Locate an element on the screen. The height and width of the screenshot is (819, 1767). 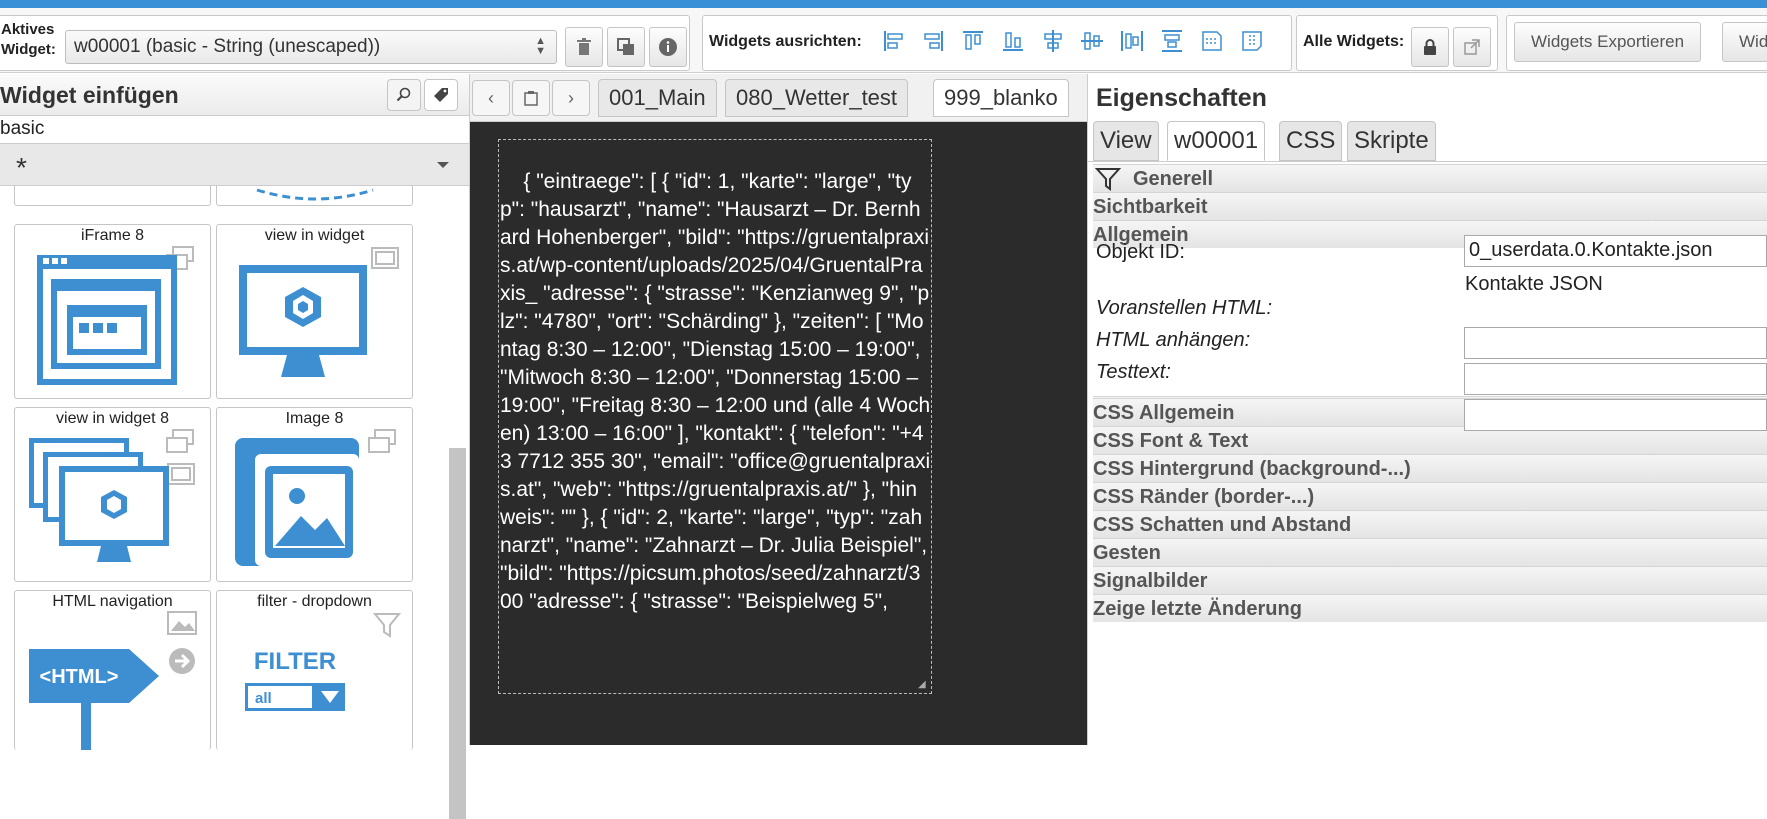
align-bottom-icon is located at coordinates (1013, 41).